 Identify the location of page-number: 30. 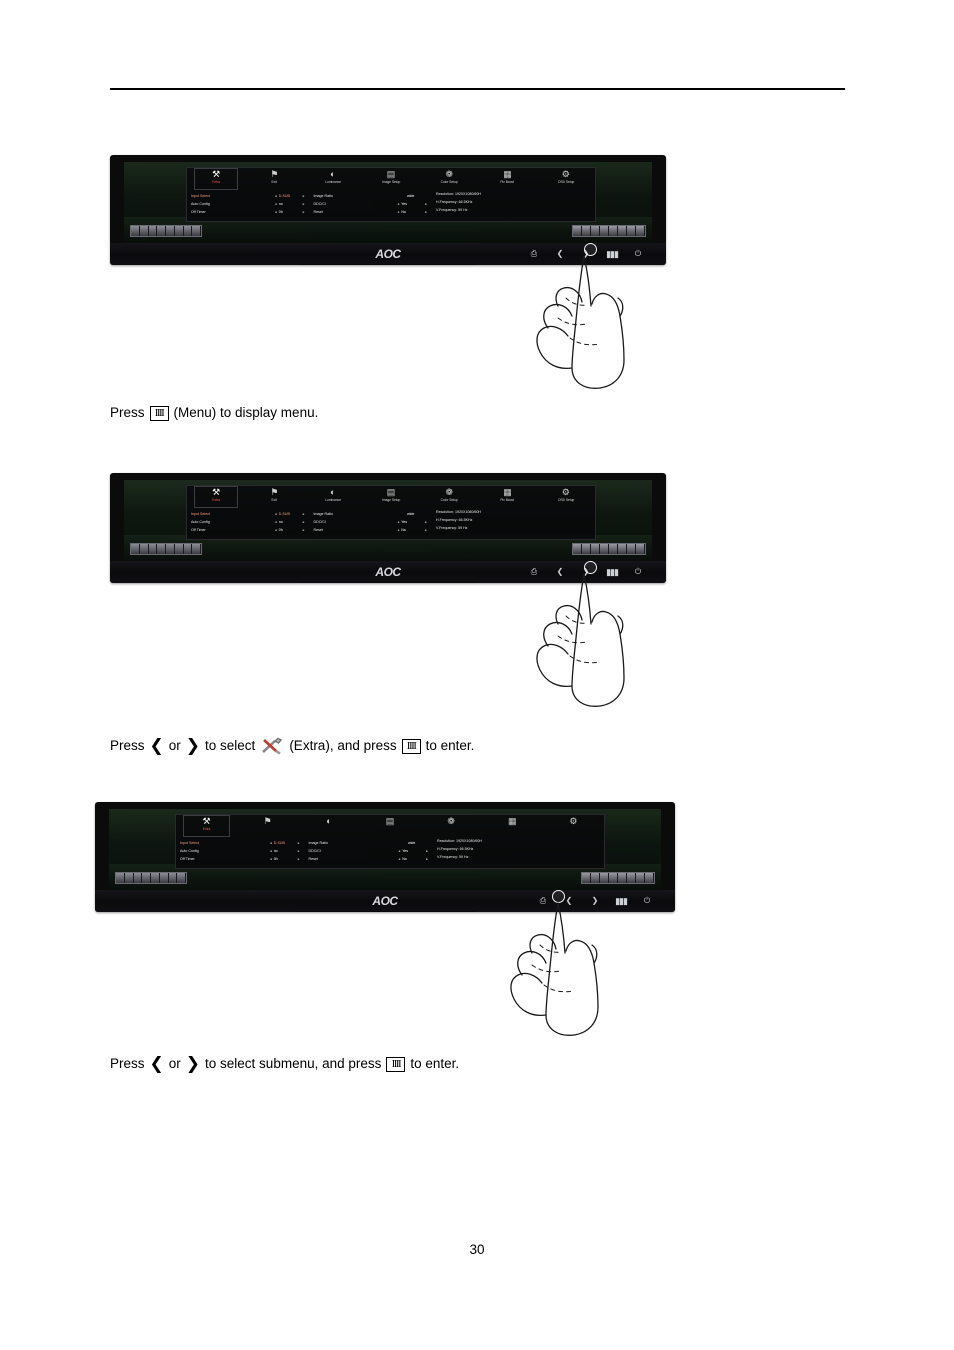
(477, 1249).